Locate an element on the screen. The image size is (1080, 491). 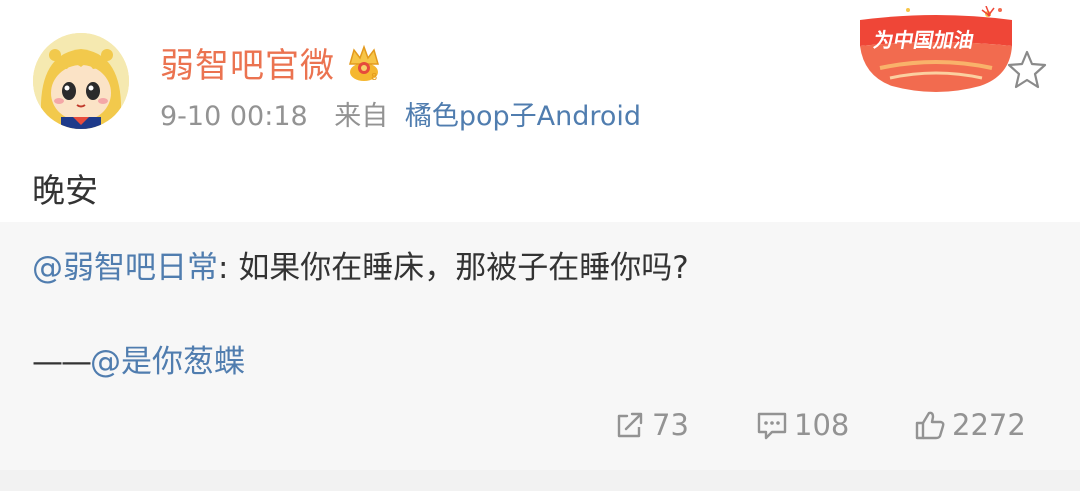
svg-text: 8 is located at coordinates (374, 77).